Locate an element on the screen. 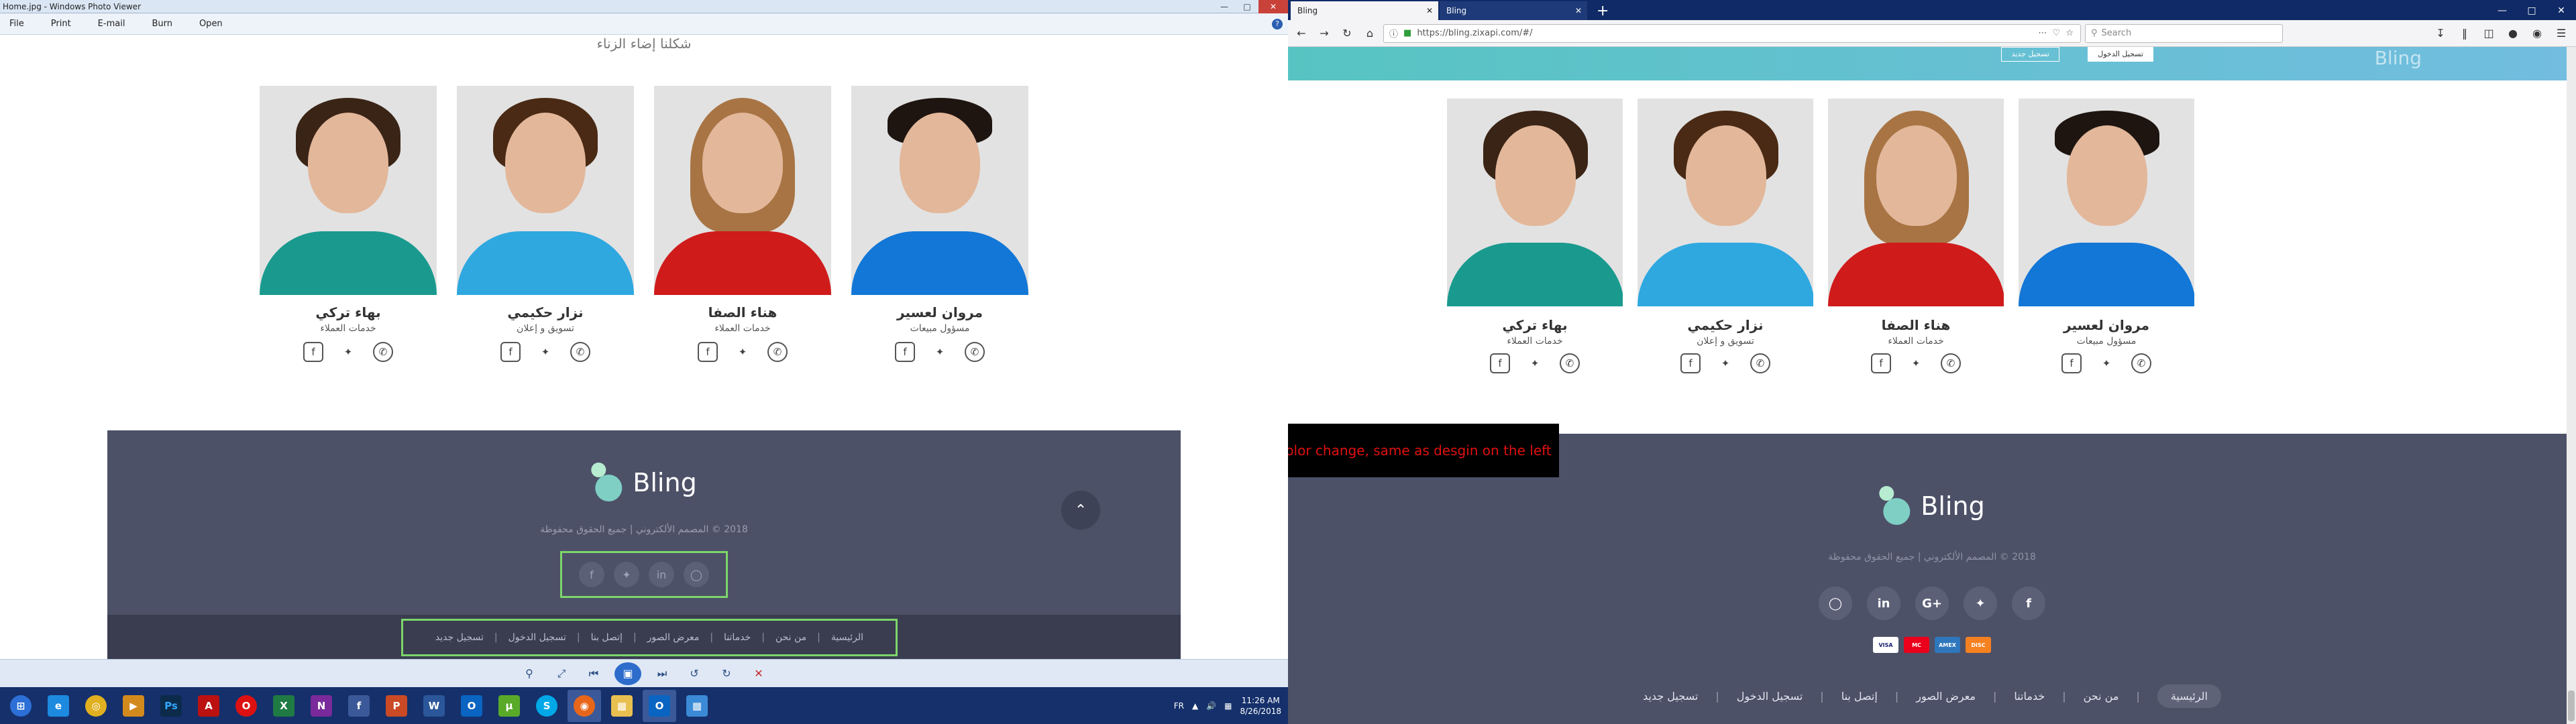 The image size is (2576, 724). extension-icon: ● is located at coordinates (2513, 33).